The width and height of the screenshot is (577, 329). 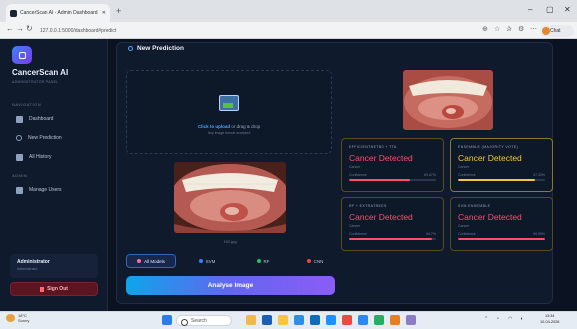 I want to click on sidebar-item-new-prediction: New Prediction, so click(x=55, y=138).